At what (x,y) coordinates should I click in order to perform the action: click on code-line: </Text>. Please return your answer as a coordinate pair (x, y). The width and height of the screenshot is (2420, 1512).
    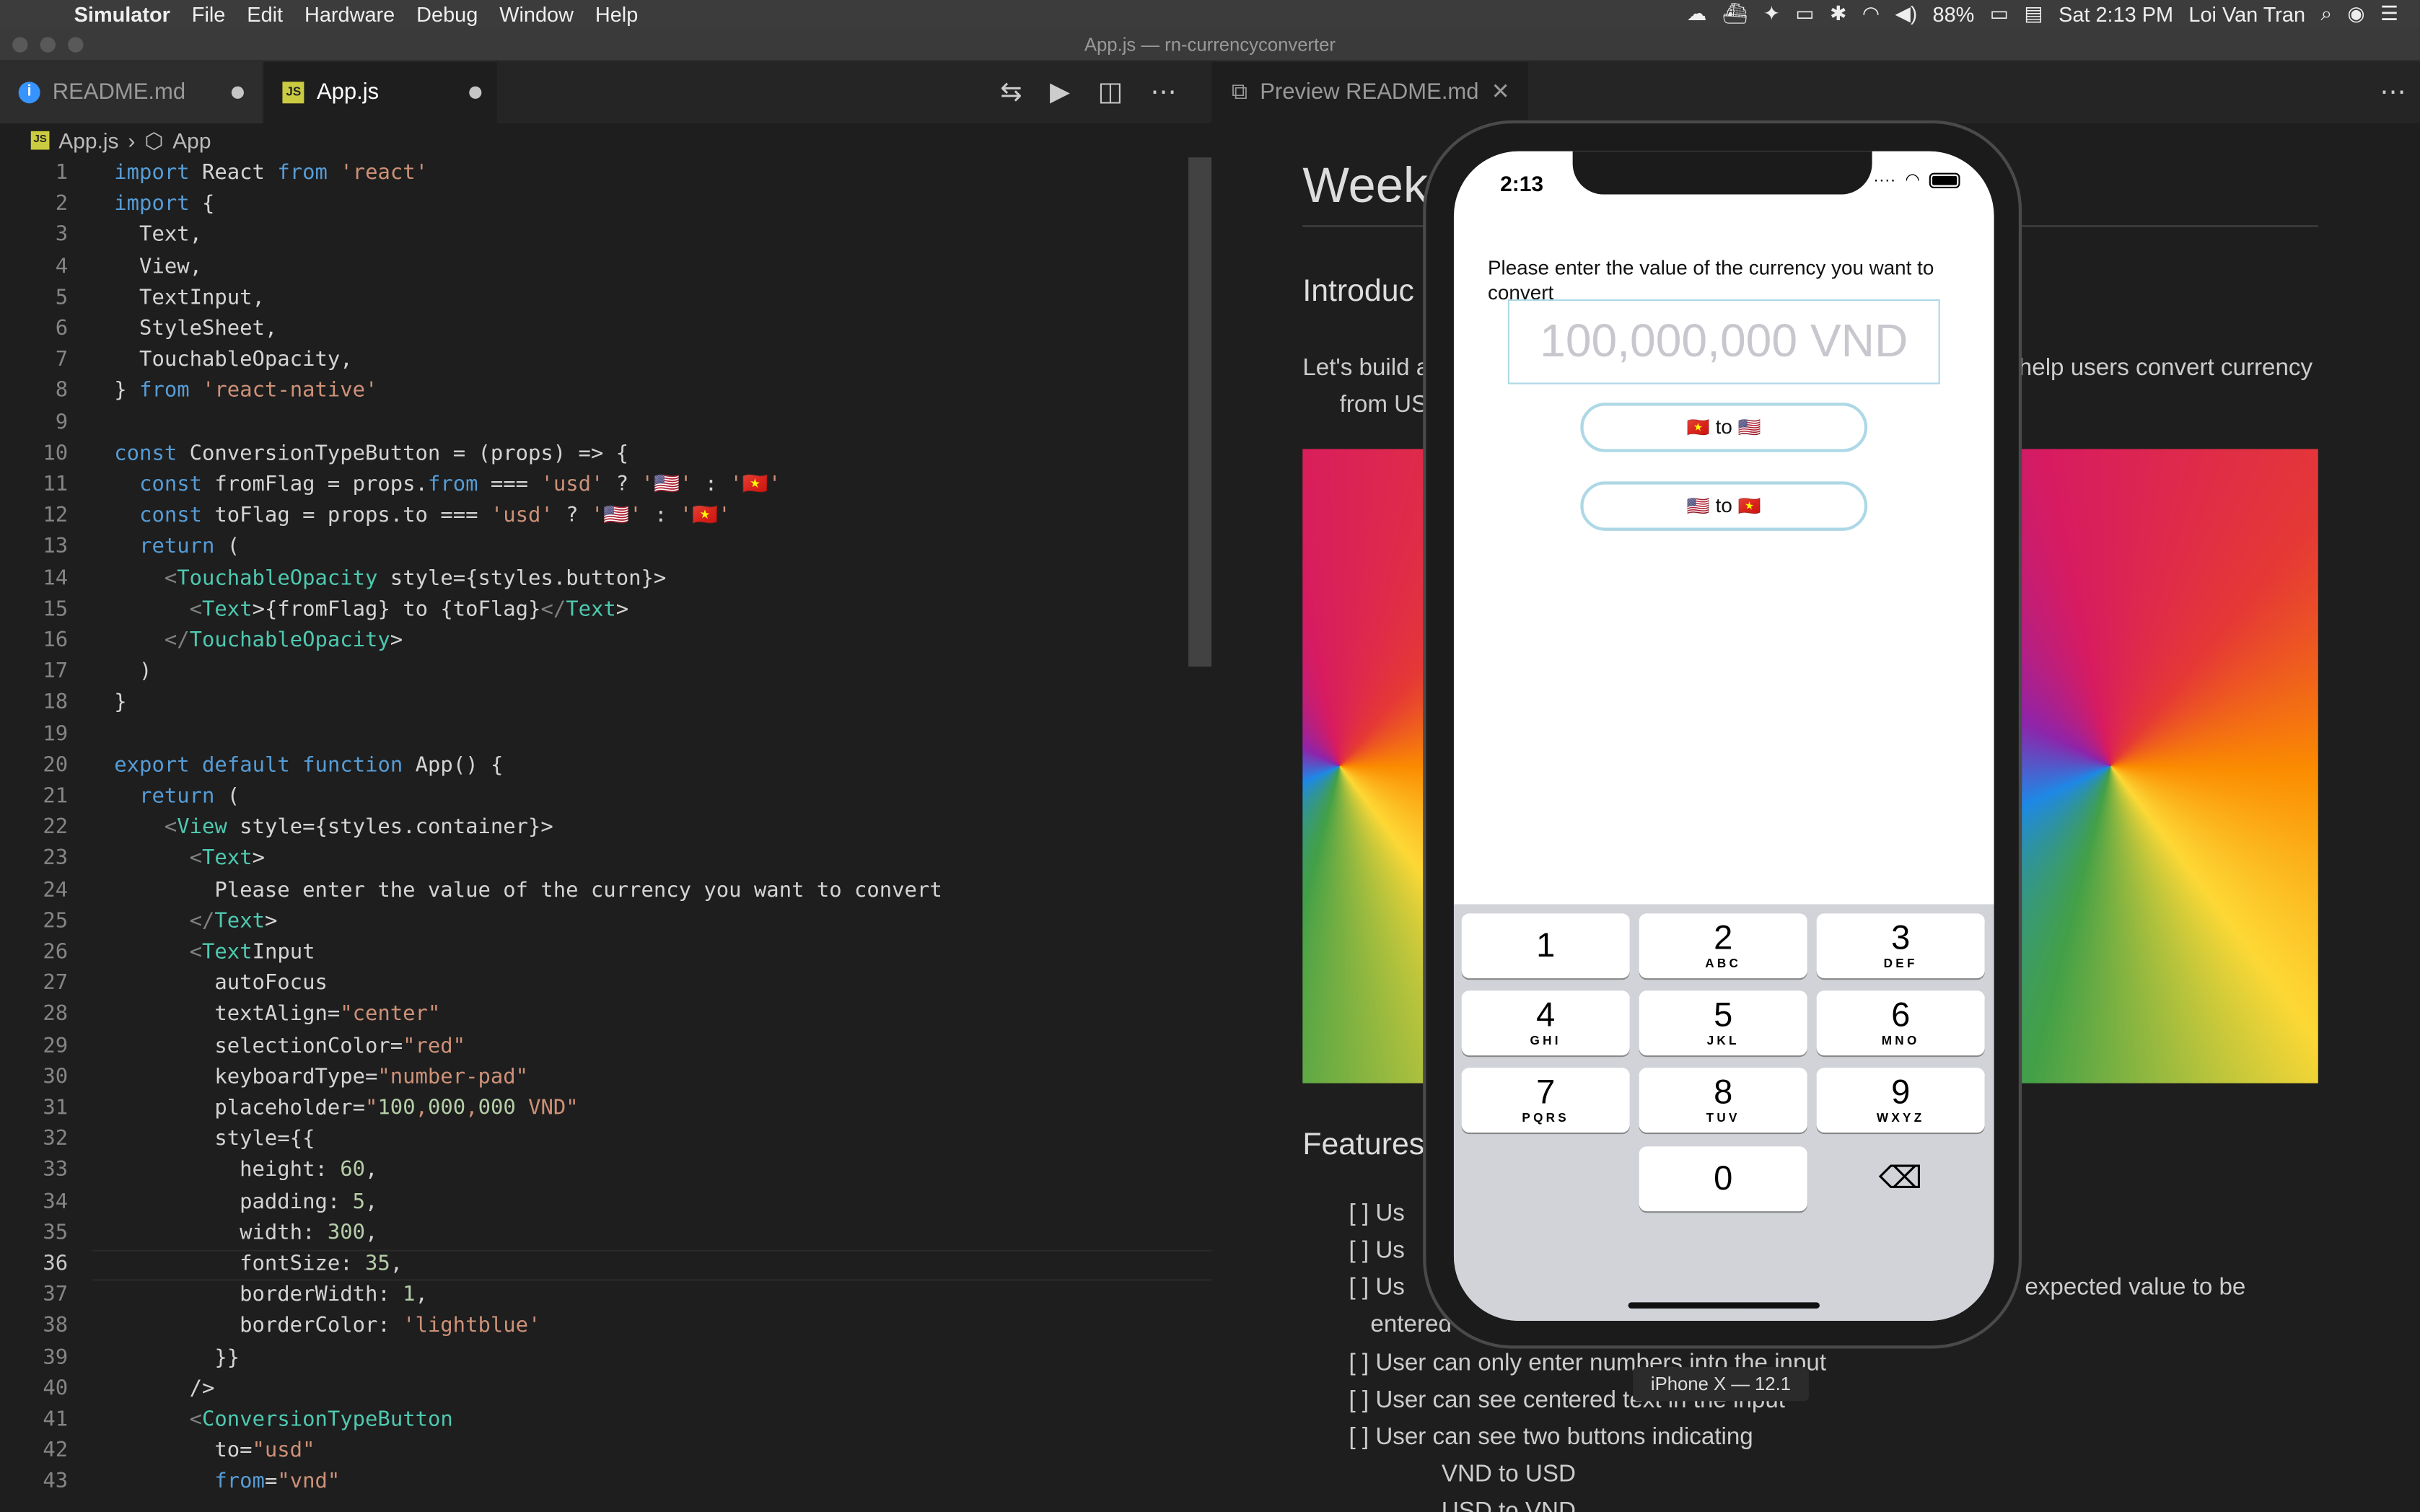
    Looking at the image, I should click on (196, 921).